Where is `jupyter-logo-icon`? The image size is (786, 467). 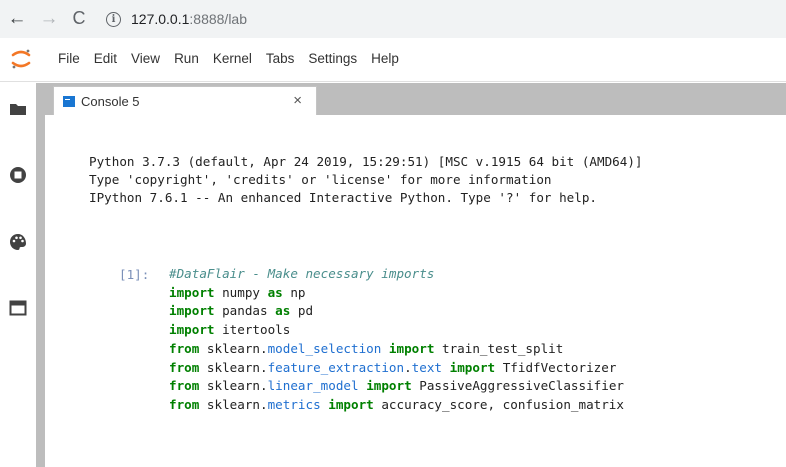
jupyter-logo-icon is located at coordinates (21, 59).